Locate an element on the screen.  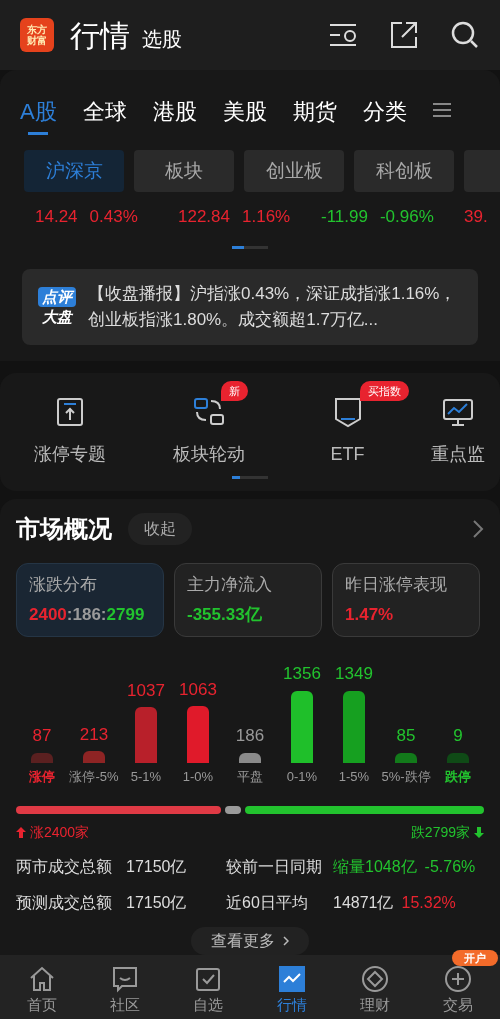
board-tab: 板块 is located at coordinates (184, 171).